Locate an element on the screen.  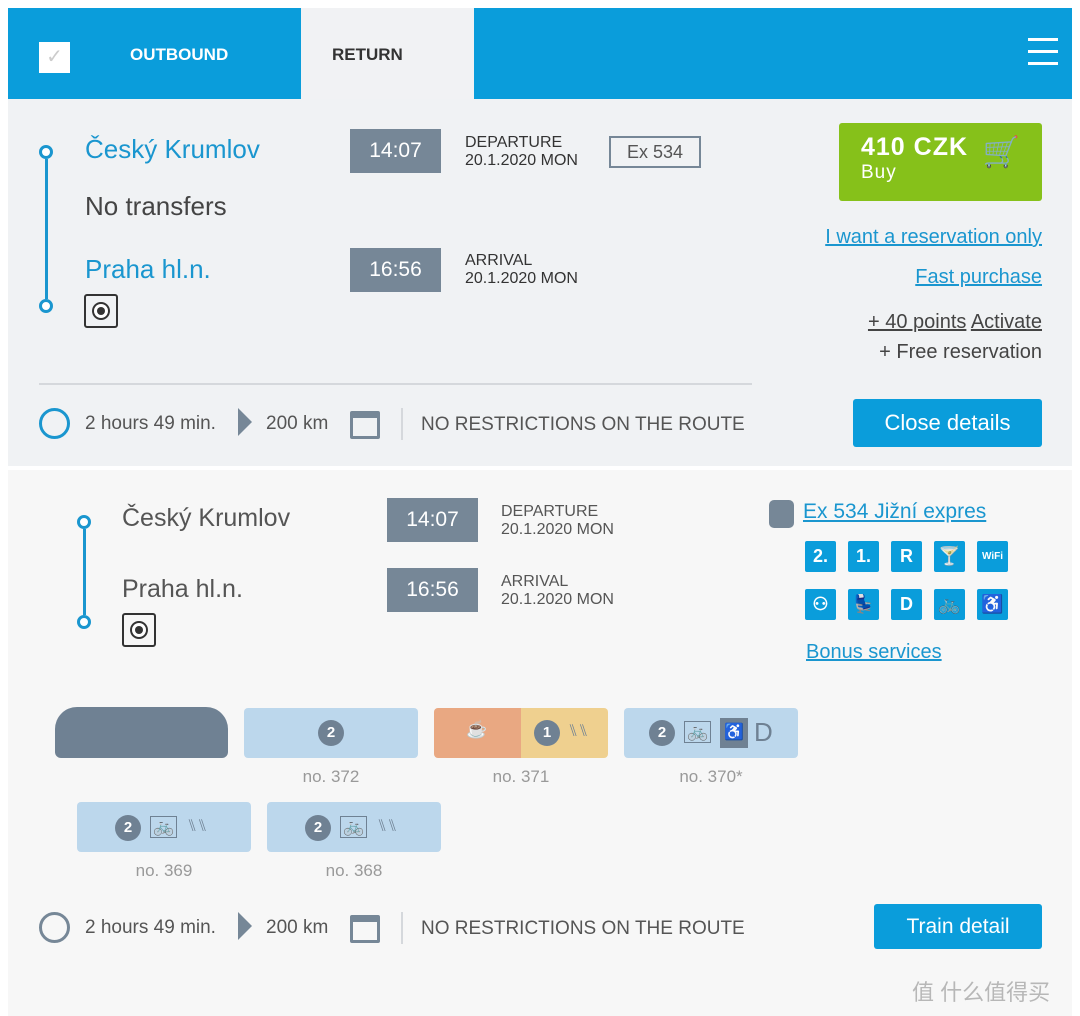
detail-to: Praha hl.n. is located at coordinates (182, 589).